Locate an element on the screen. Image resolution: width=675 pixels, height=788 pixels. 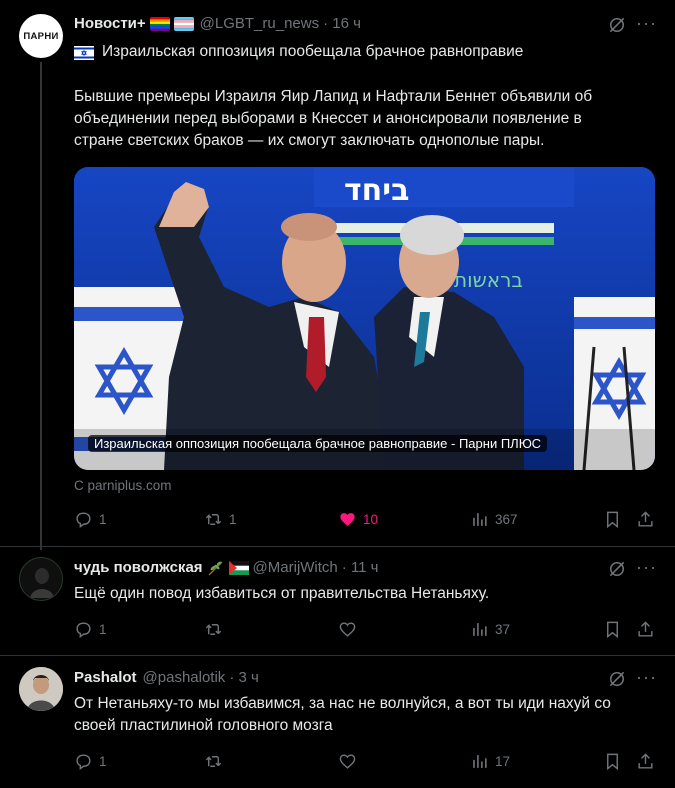
heart-filled-icon is located at coordinates (347, 519).